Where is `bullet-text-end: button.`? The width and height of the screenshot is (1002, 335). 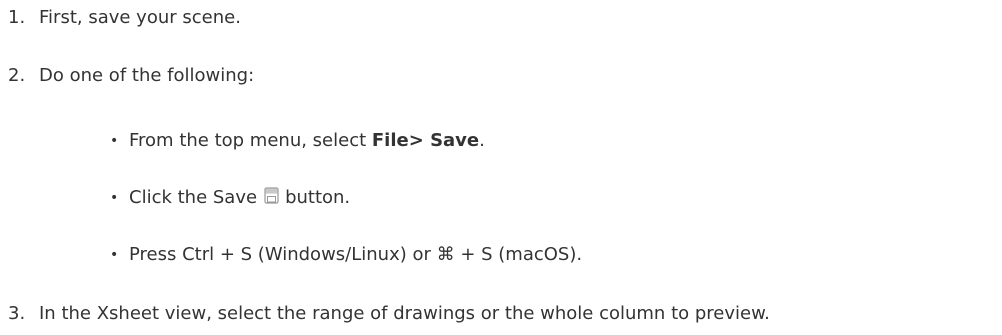 bullet-text-end: button. is located at coordinates (318, 197).